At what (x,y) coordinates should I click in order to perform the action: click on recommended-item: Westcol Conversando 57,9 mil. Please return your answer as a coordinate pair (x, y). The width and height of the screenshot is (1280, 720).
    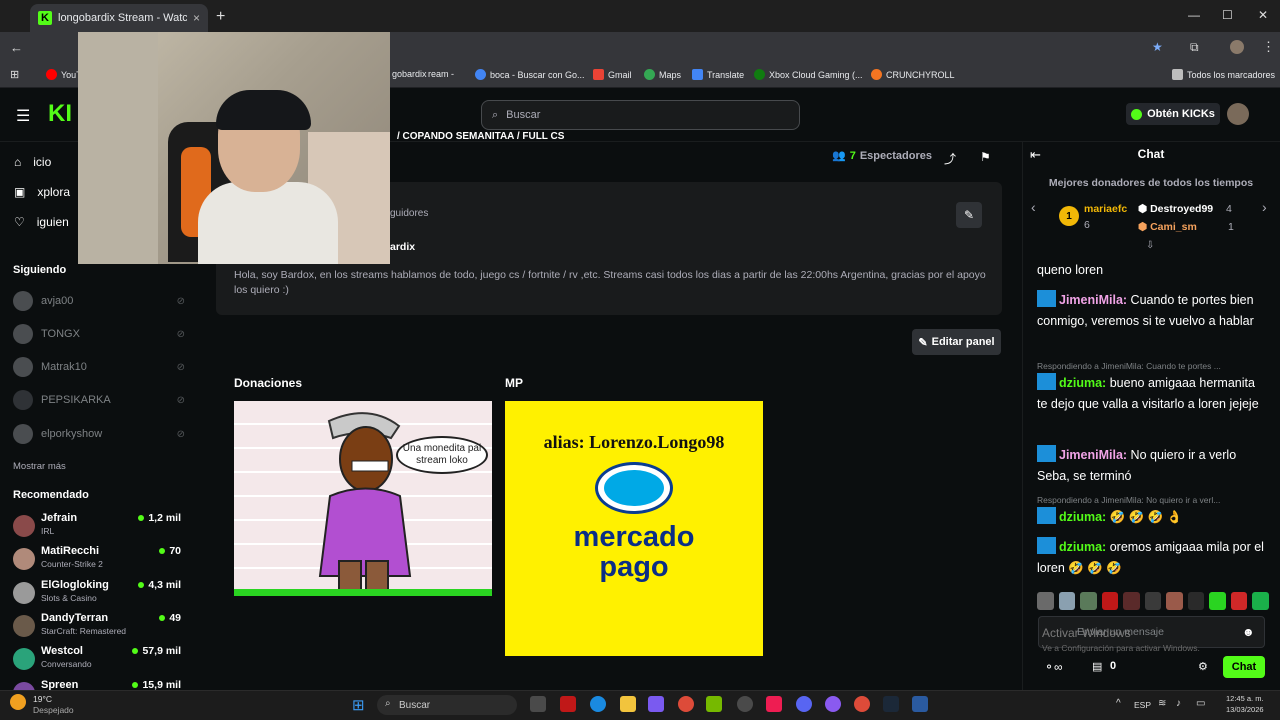
    Looking at the image, I should click on (99, 660).